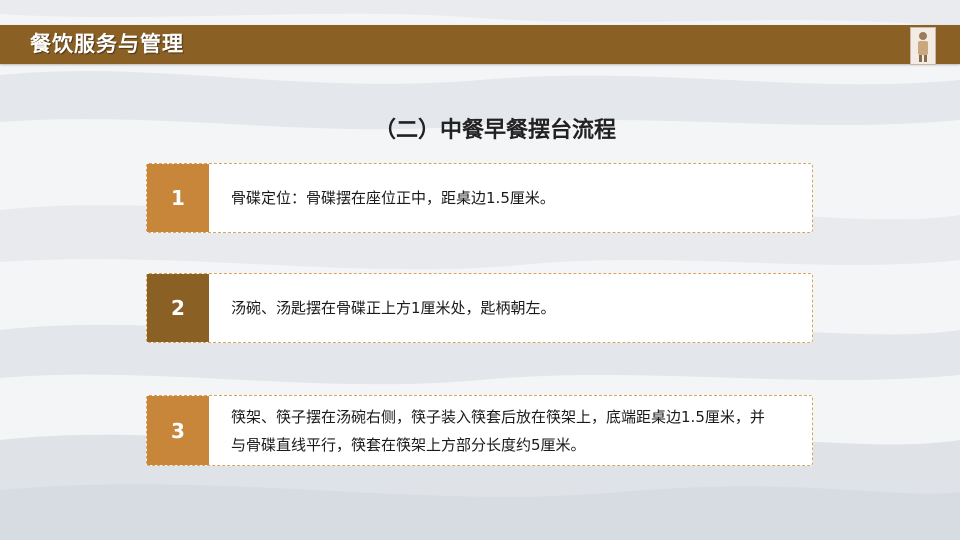 The height and width of the screenshot is (540, 960). What do you see at coordinates (178, 430) in the screenshot?
I see `step-number-3: 3` at bounding box center [178, 430].